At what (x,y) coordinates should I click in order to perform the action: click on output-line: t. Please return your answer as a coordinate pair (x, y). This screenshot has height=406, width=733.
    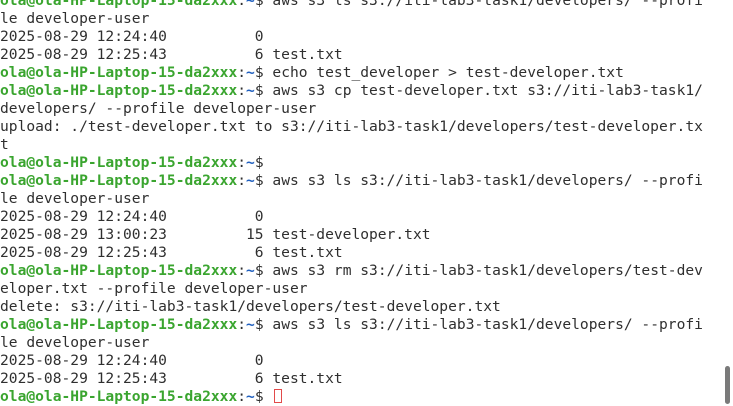
    Looking at the image, I should click on (360, 145).